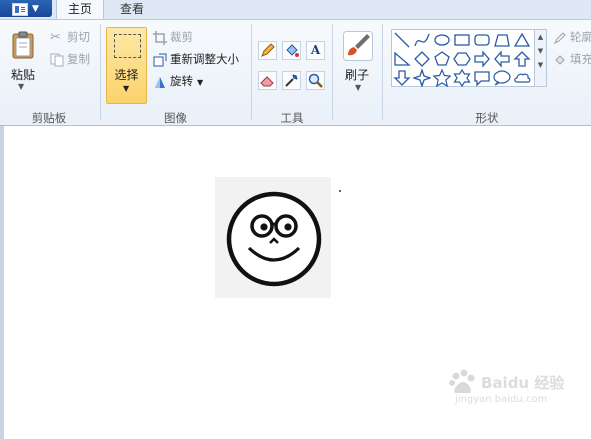  I want to click on crop-label: 裁剪, so click(181, 37).